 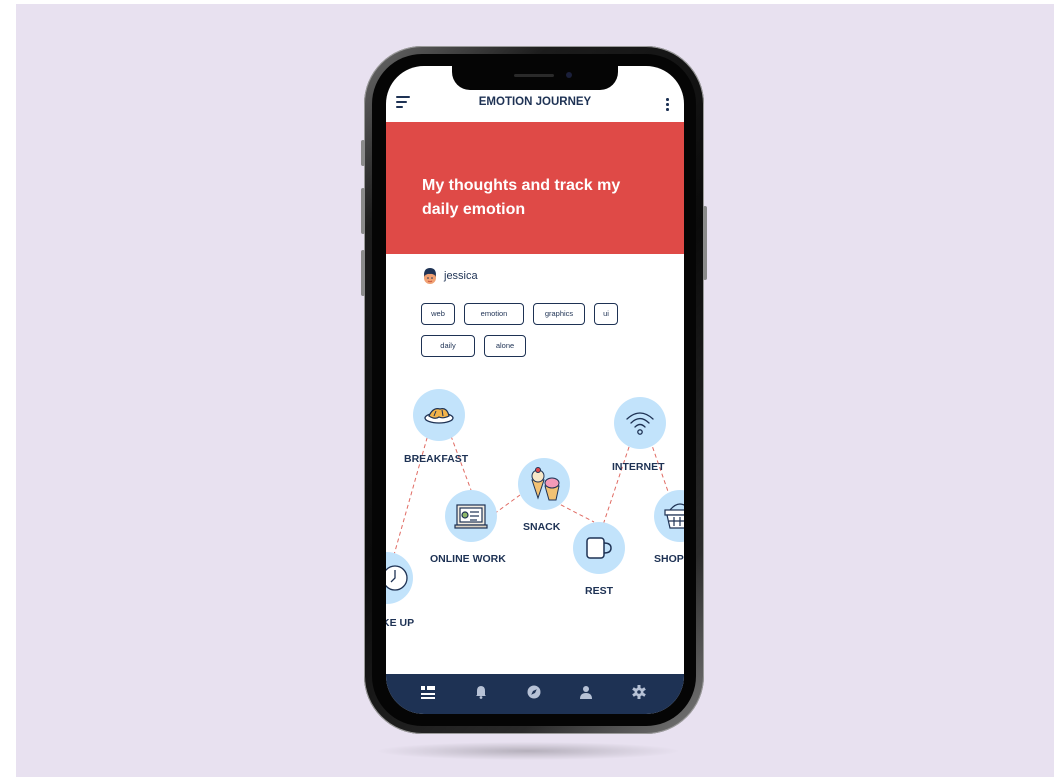 What do you see at coordinates (448, 346) in the screenshot?
I see `tag-daily: daily` at bounding box center [448, 346].